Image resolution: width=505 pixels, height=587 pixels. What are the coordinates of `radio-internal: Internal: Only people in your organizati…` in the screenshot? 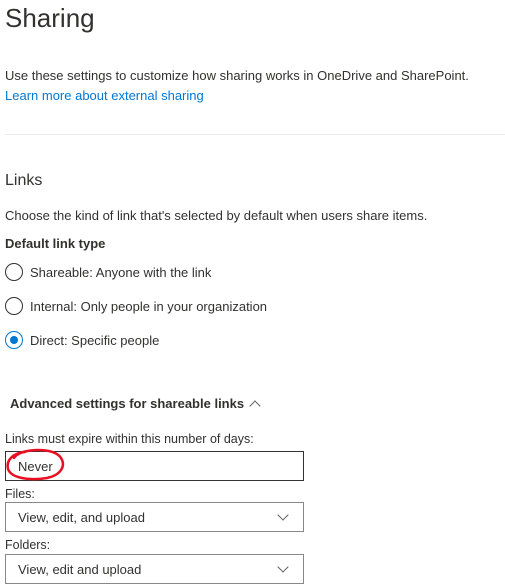 It's located at (136, 306).